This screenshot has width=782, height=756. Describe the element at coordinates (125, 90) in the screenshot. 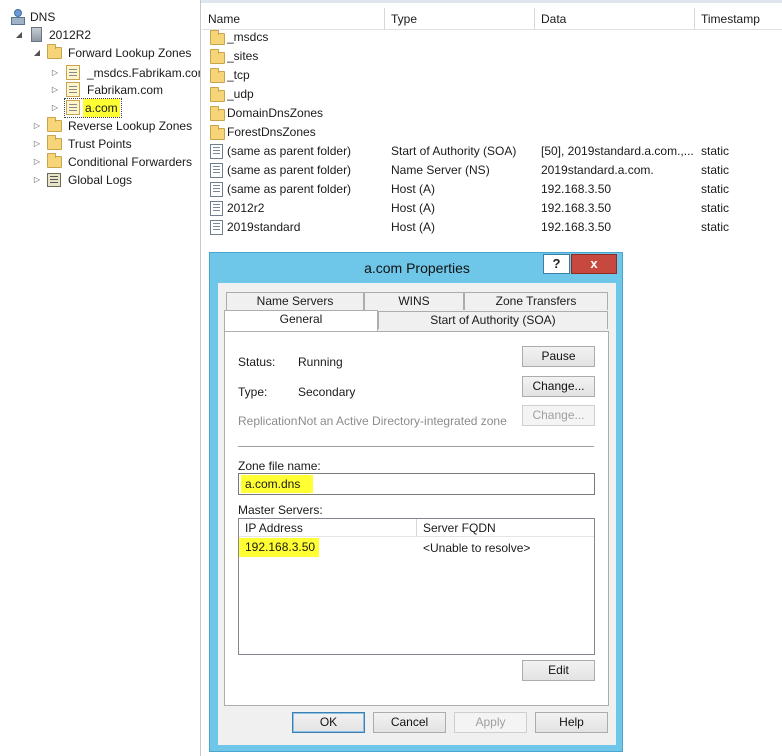

I see `tree-item-fabrikam: ▷ Fabrikam.com` at that location.